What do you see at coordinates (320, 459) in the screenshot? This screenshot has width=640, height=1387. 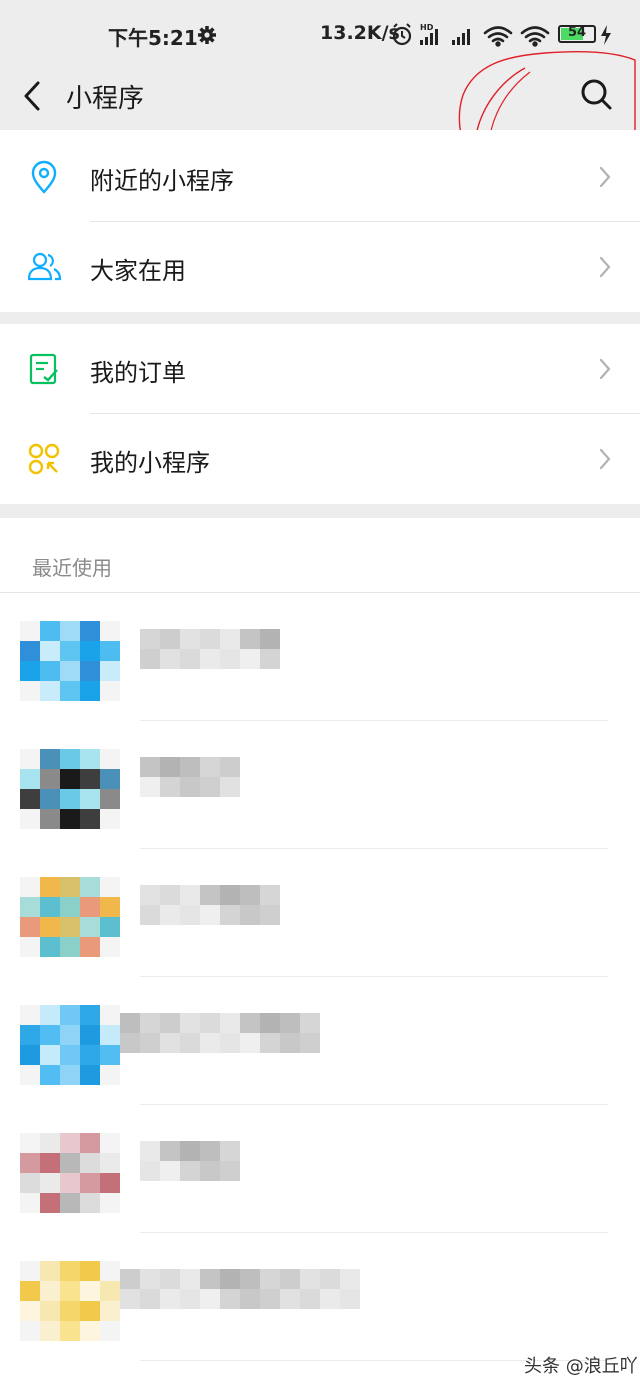 I see `my-mini-programs-item: 我的小程序` at bounding box center [320, 459].